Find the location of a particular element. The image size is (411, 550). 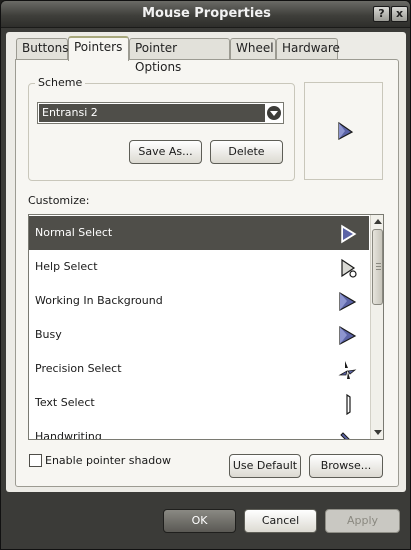

text-cursor-icon is located at coordinates (348, 404).